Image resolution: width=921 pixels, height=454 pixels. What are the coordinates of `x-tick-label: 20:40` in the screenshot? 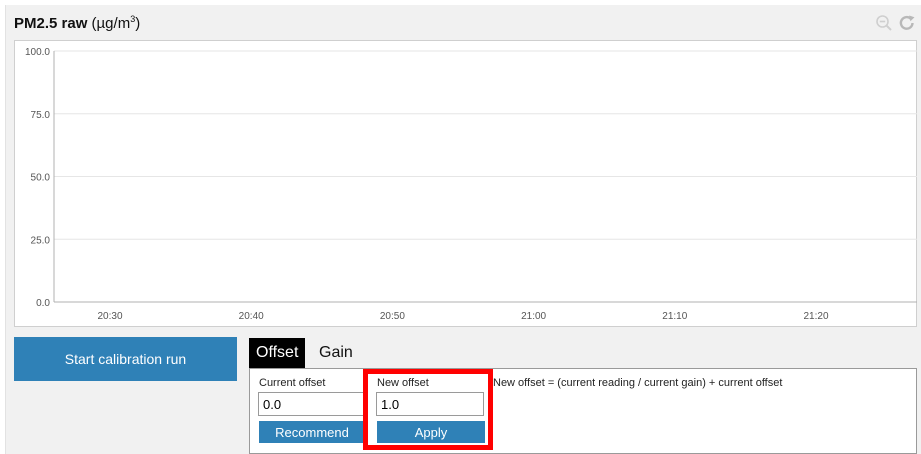 It's located at (251, 316).